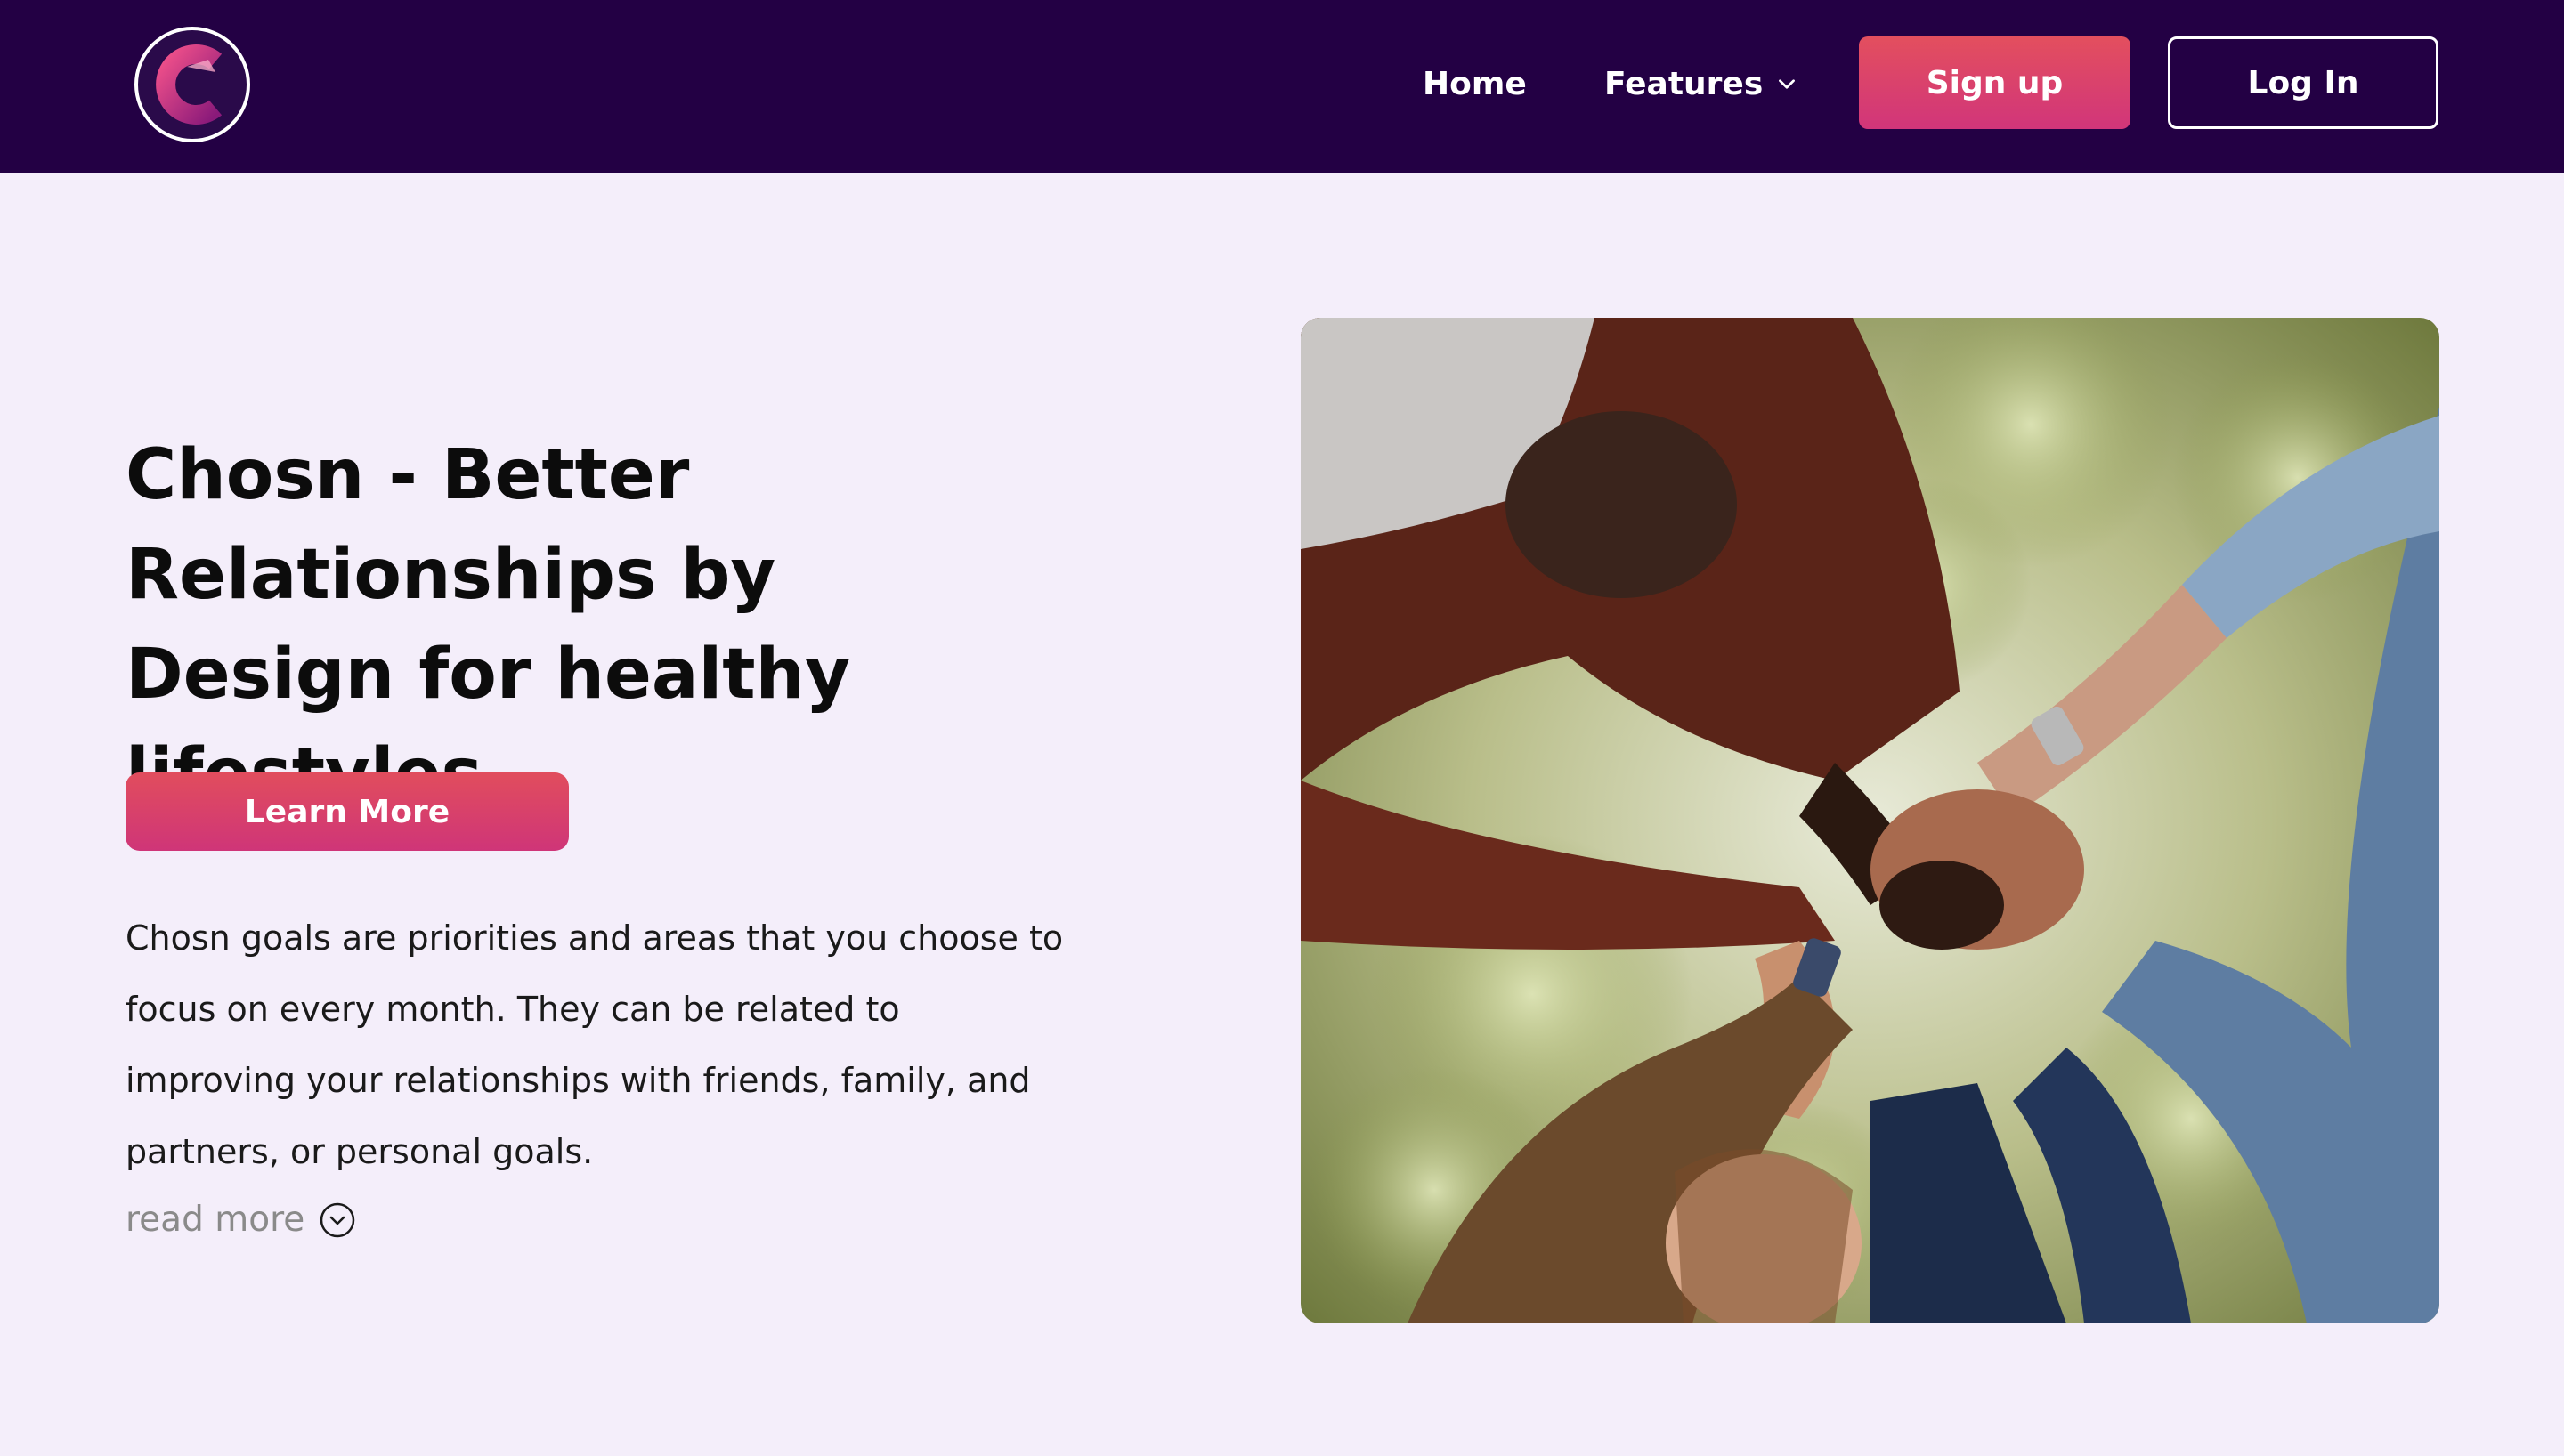 The width and height of the screenshot is (2564, 1456). What do you see at coordinates (1994, 82) in the screenshot?
I see `signup-button: Sign up` at bounding box center [1994, 82].